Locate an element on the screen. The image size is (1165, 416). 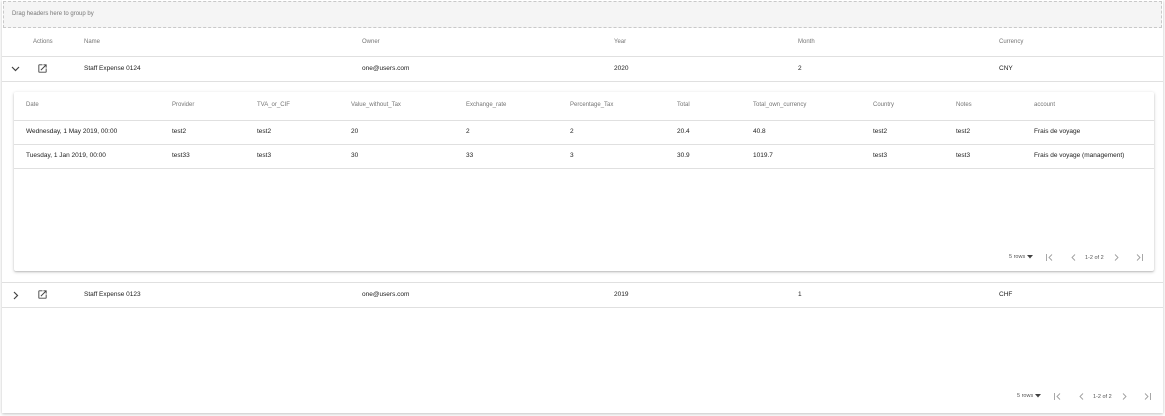
group-by-hint: Drag headers here to group by is located at coordinates (53, 14).